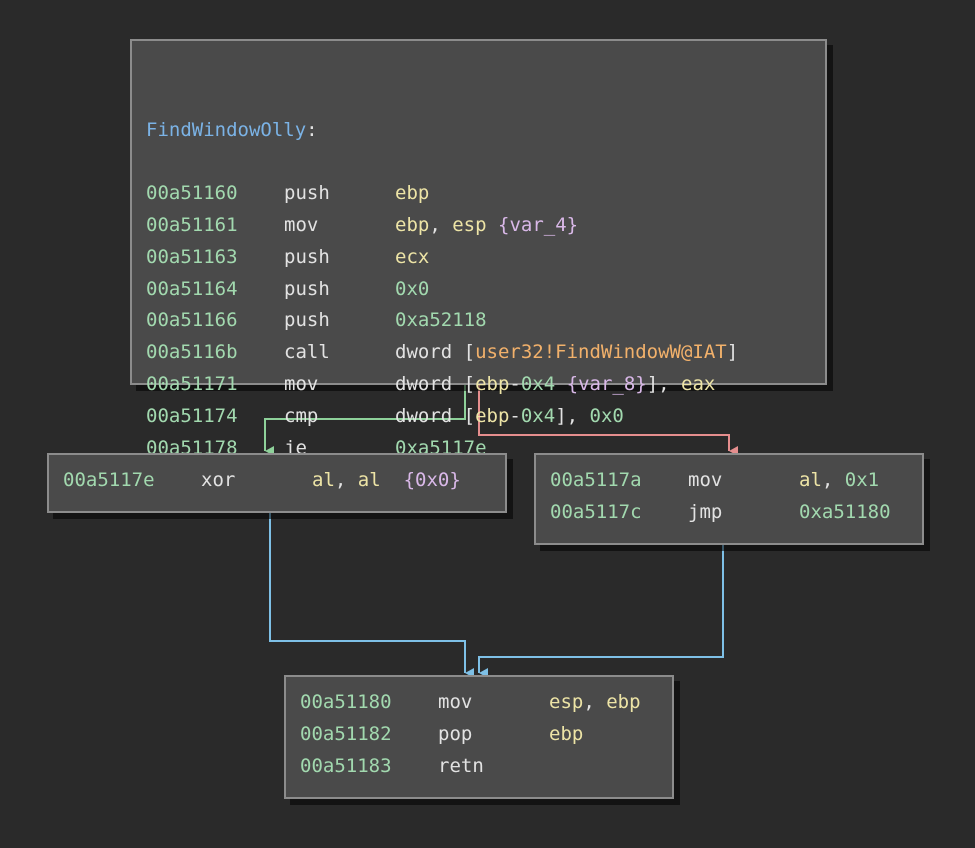  I want to click on instruction-operands: 0x0, so click(412, 290).